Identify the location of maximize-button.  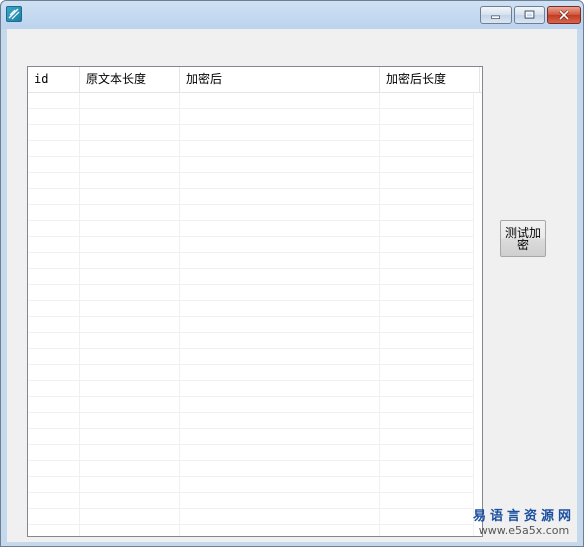
(529, 15).